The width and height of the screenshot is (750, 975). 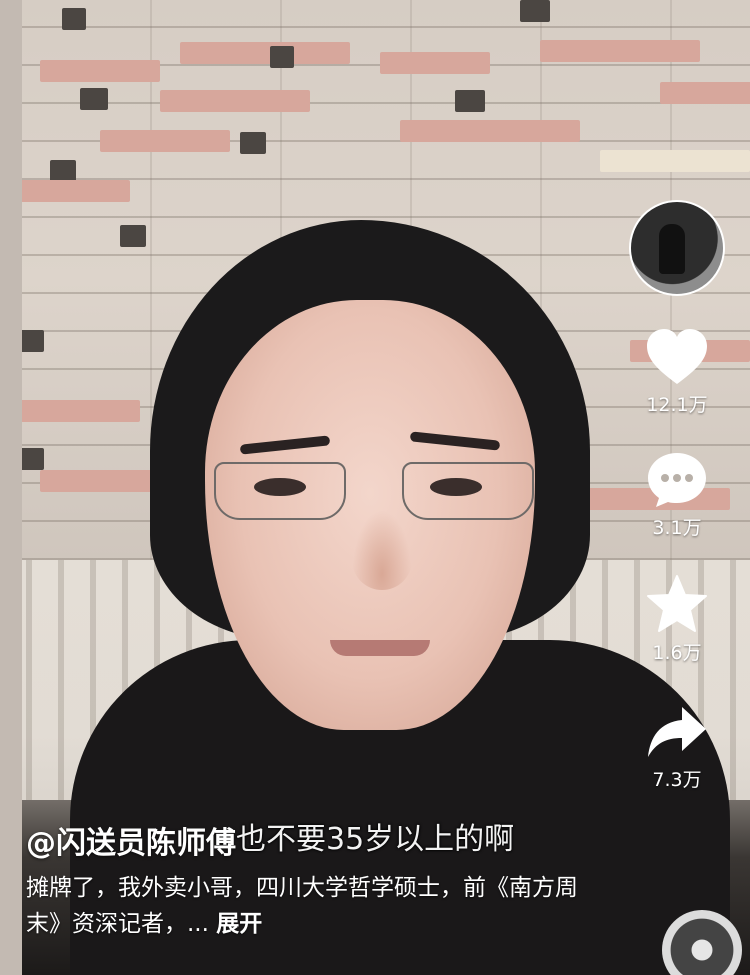 What do you see at coordinates (677, 604) in the screenshot?
I see `star-icon` at bounding box center [677, 604].